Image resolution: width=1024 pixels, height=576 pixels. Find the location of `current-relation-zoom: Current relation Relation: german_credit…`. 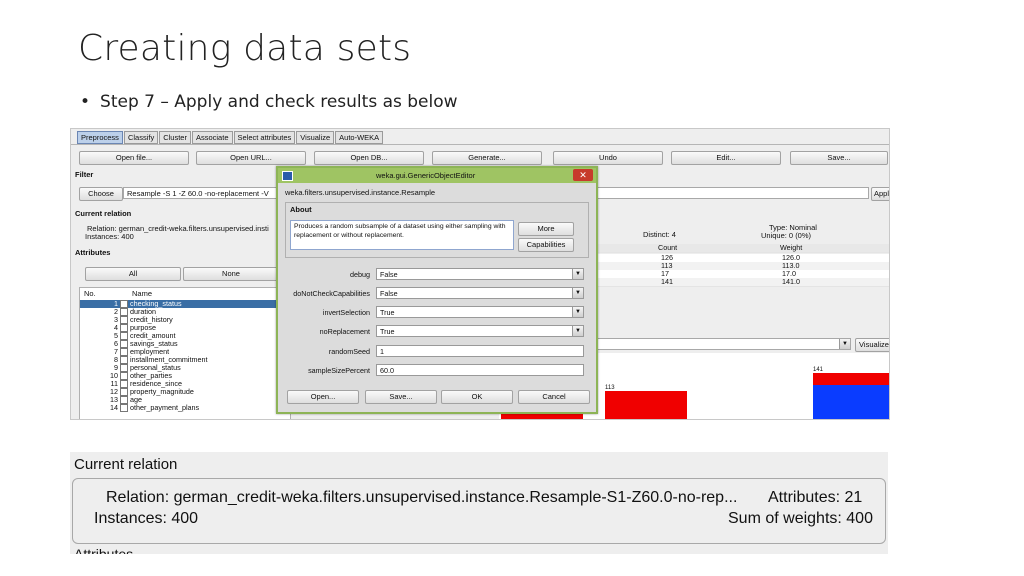

current-relation-zoom: Current relation Relation: german_credit… is located at coordinates (479, 503).